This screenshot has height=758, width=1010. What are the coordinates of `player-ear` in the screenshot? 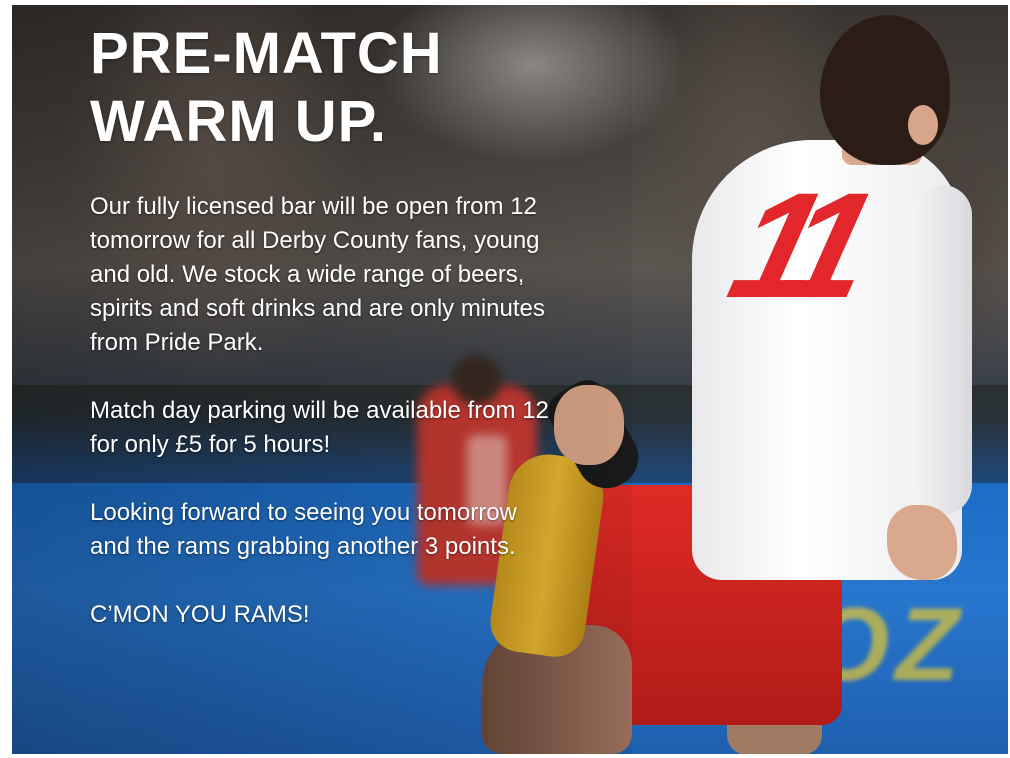 It's located at (923, 125).